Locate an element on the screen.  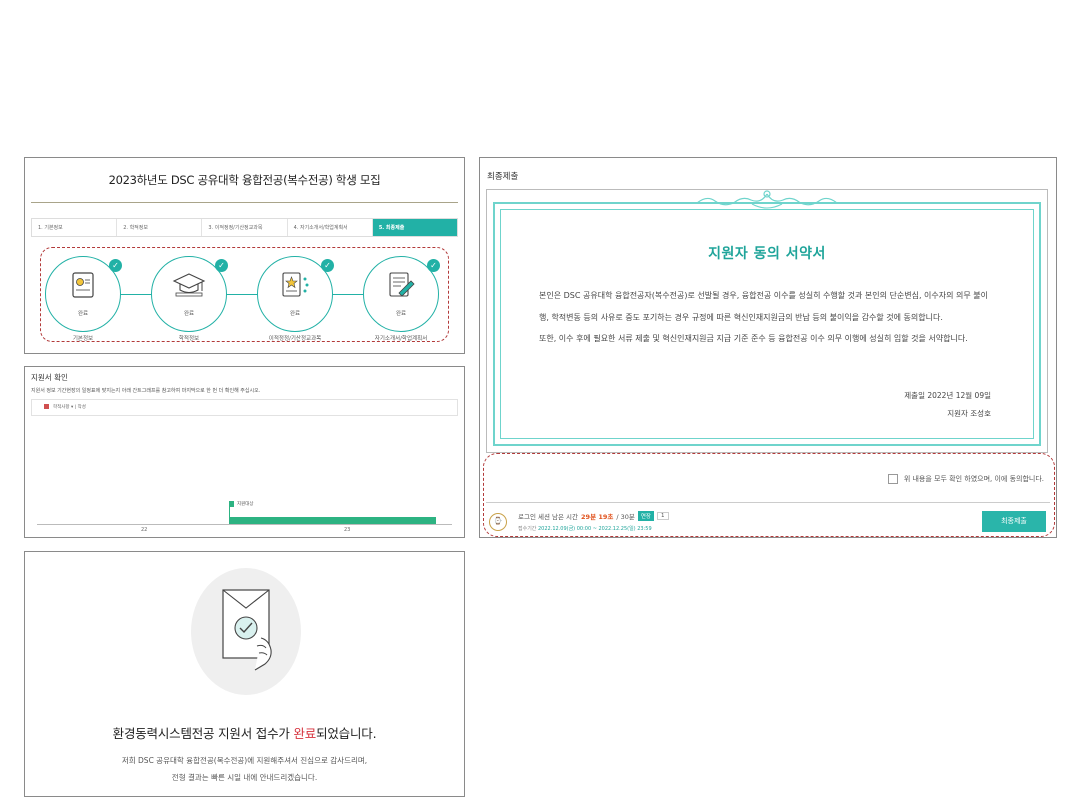
period-label: 접수기간 is located at coordinates (527, 529).